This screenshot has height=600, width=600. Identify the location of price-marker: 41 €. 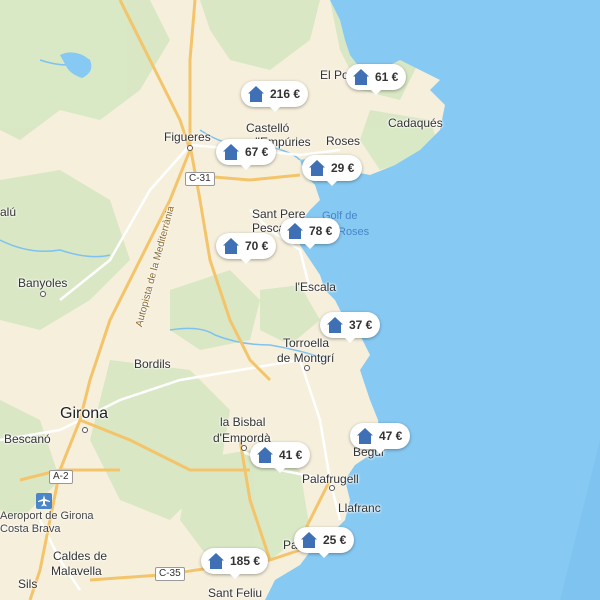
(280, 457).